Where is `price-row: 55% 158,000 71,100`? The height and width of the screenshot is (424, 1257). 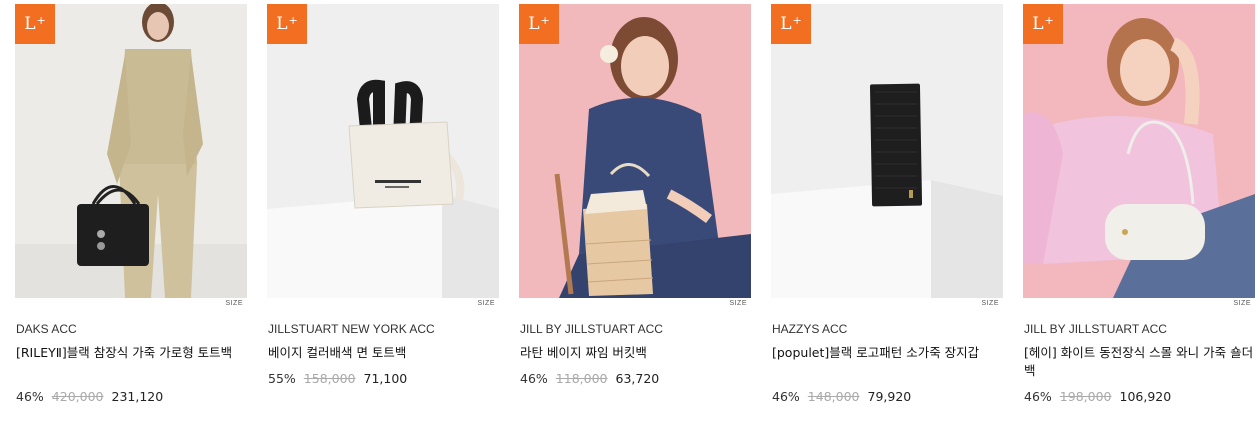
price-row: 55% 158,000 71,100 is located at coordinates (383, 379).